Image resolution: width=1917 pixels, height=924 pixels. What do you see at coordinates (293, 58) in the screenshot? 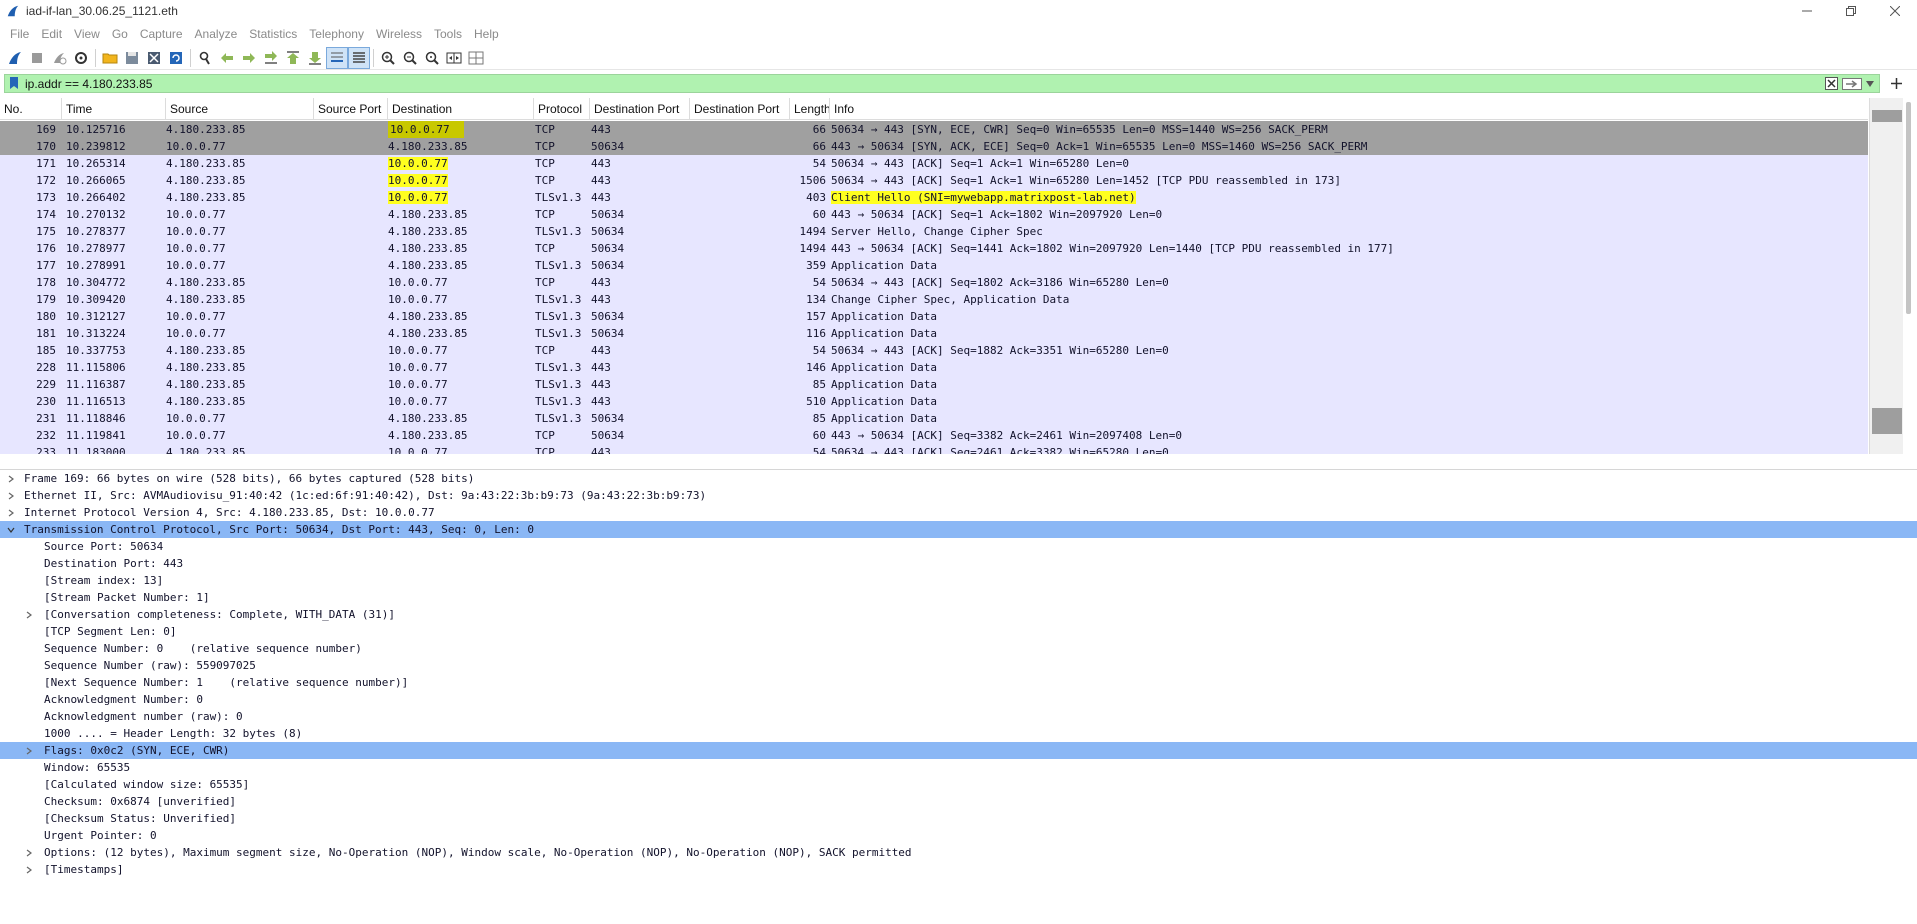
I see `first-packet-button` at bounding box center [293, 58].